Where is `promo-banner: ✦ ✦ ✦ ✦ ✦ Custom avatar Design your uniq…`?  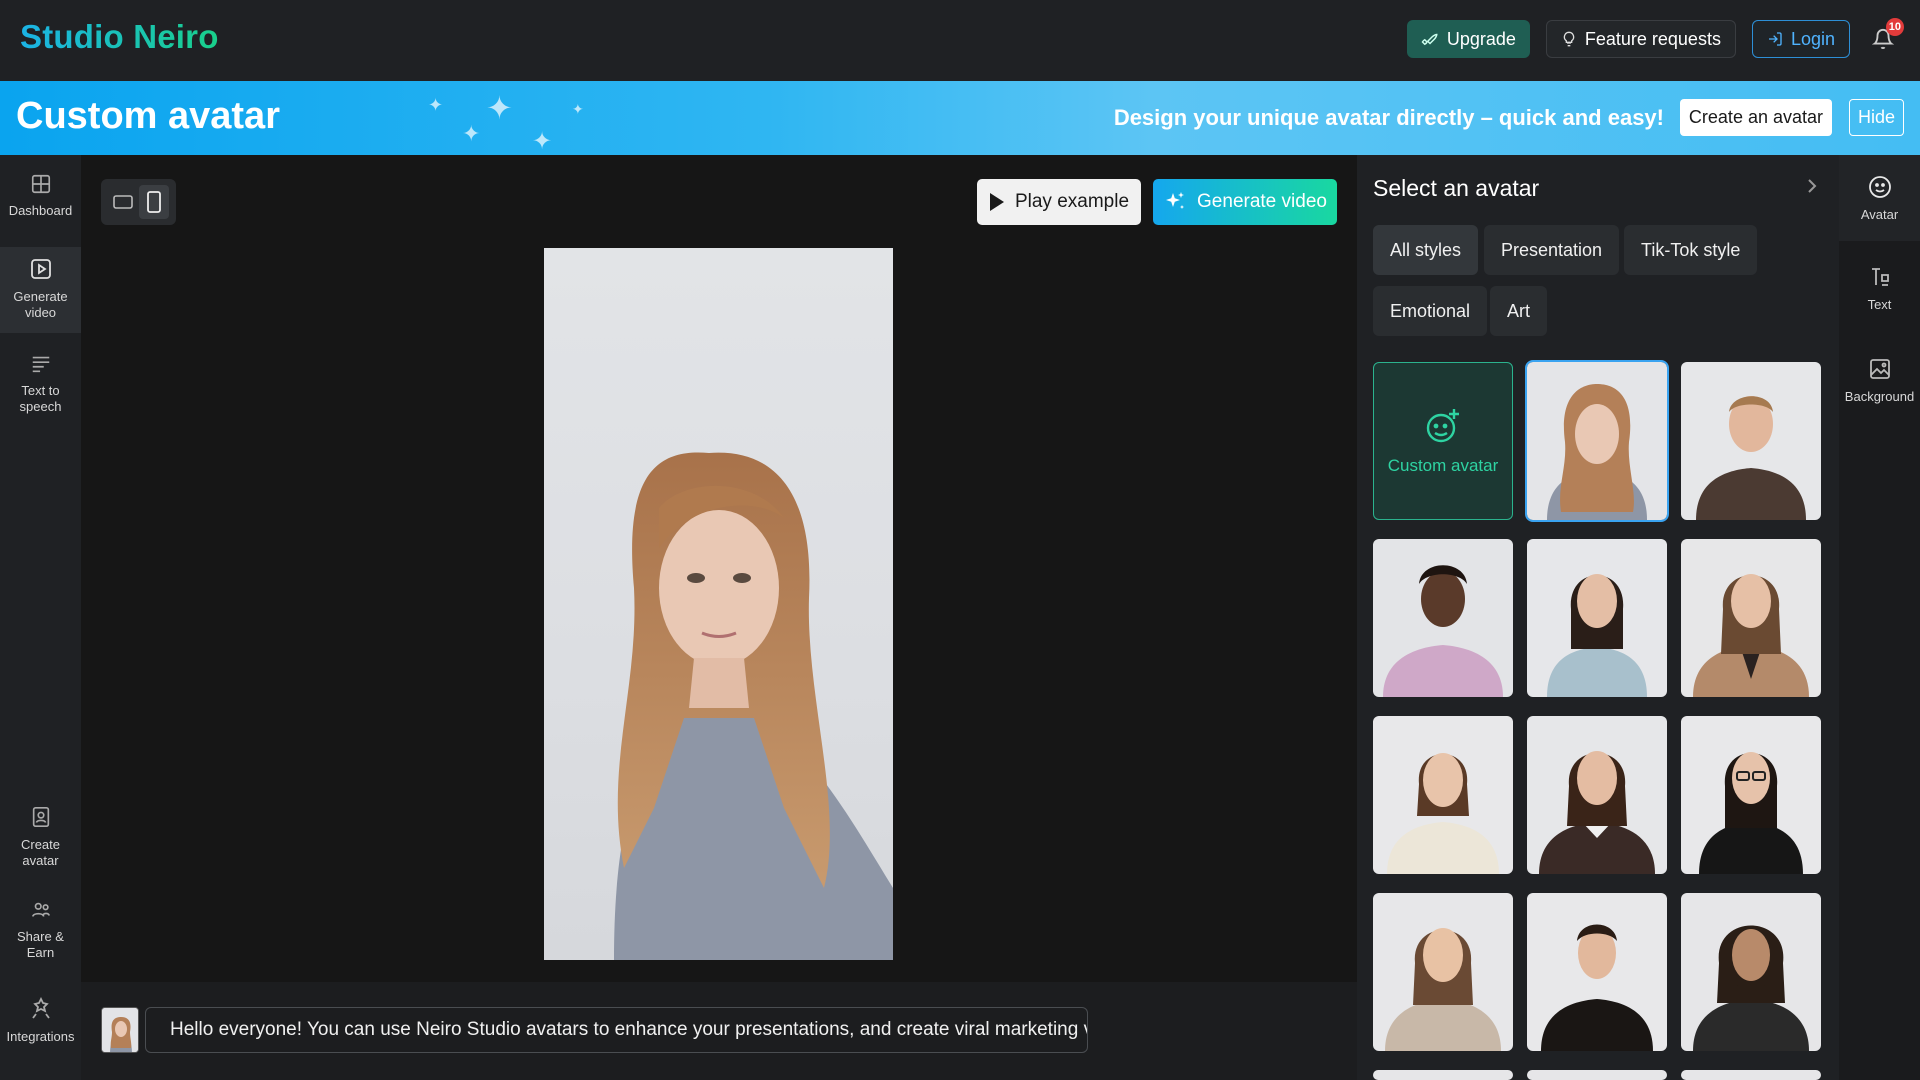
promo-banner: ✦ ✦ ✦ ✦ ✦ Custom avatar Design your uniq… is located at coordinates (960, 118).